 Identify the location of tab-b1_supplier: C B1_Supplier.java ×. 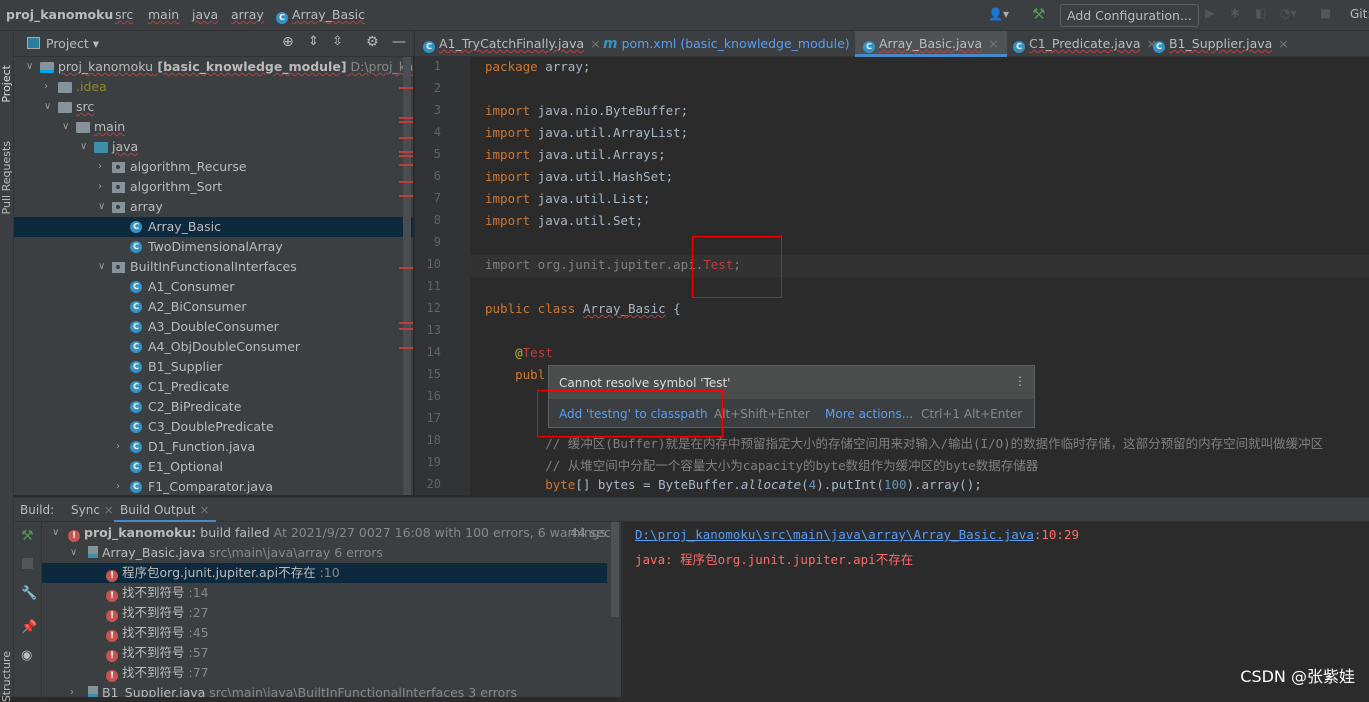
(1221, 44).